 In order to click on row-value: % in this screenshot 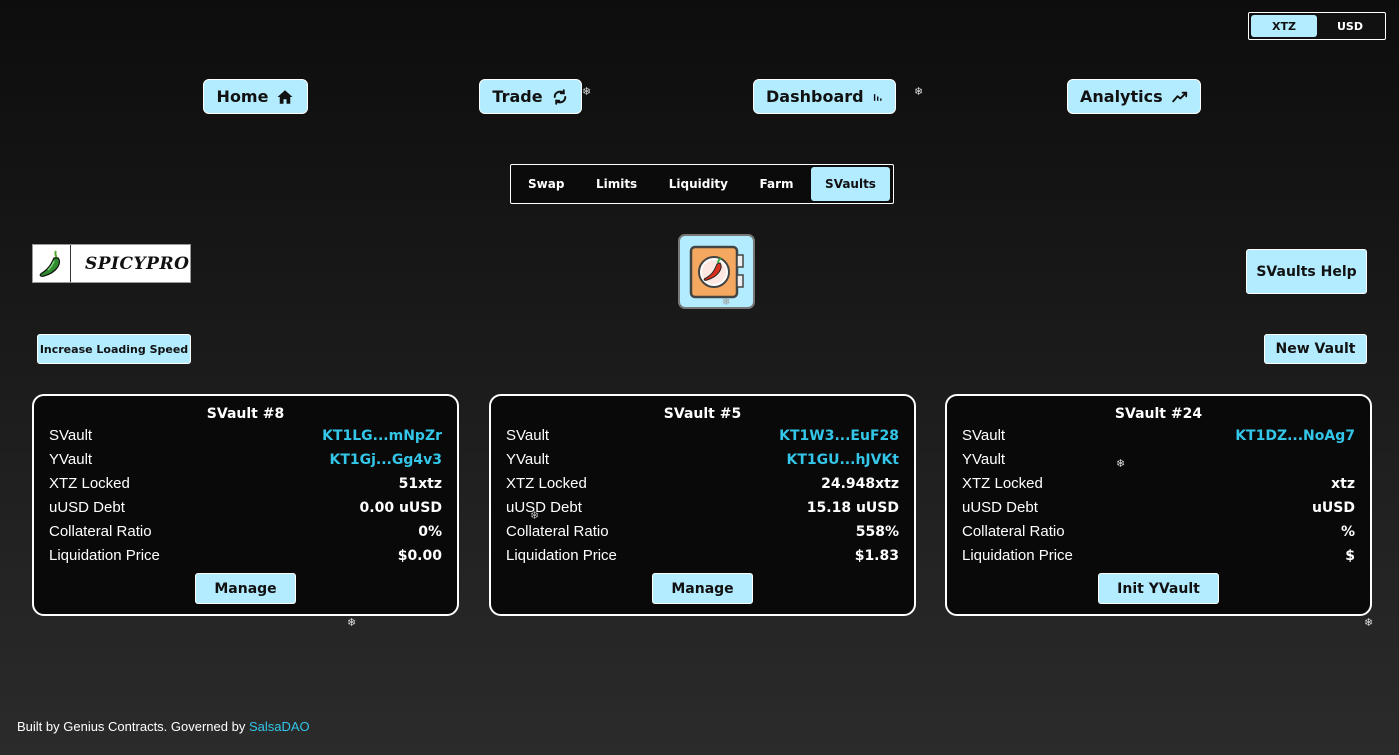, I will do `click(1347, 532)`.